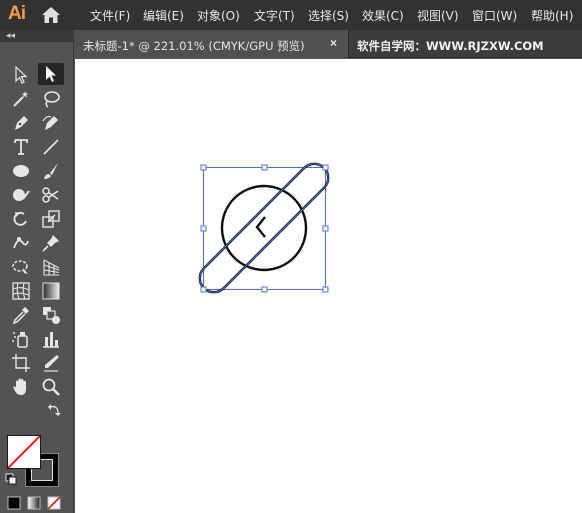 The image size is (582, 513). Describe the element at coordinates (51, 267) in the screenshot. I see `perspective-grid-tool-icon` at that location.